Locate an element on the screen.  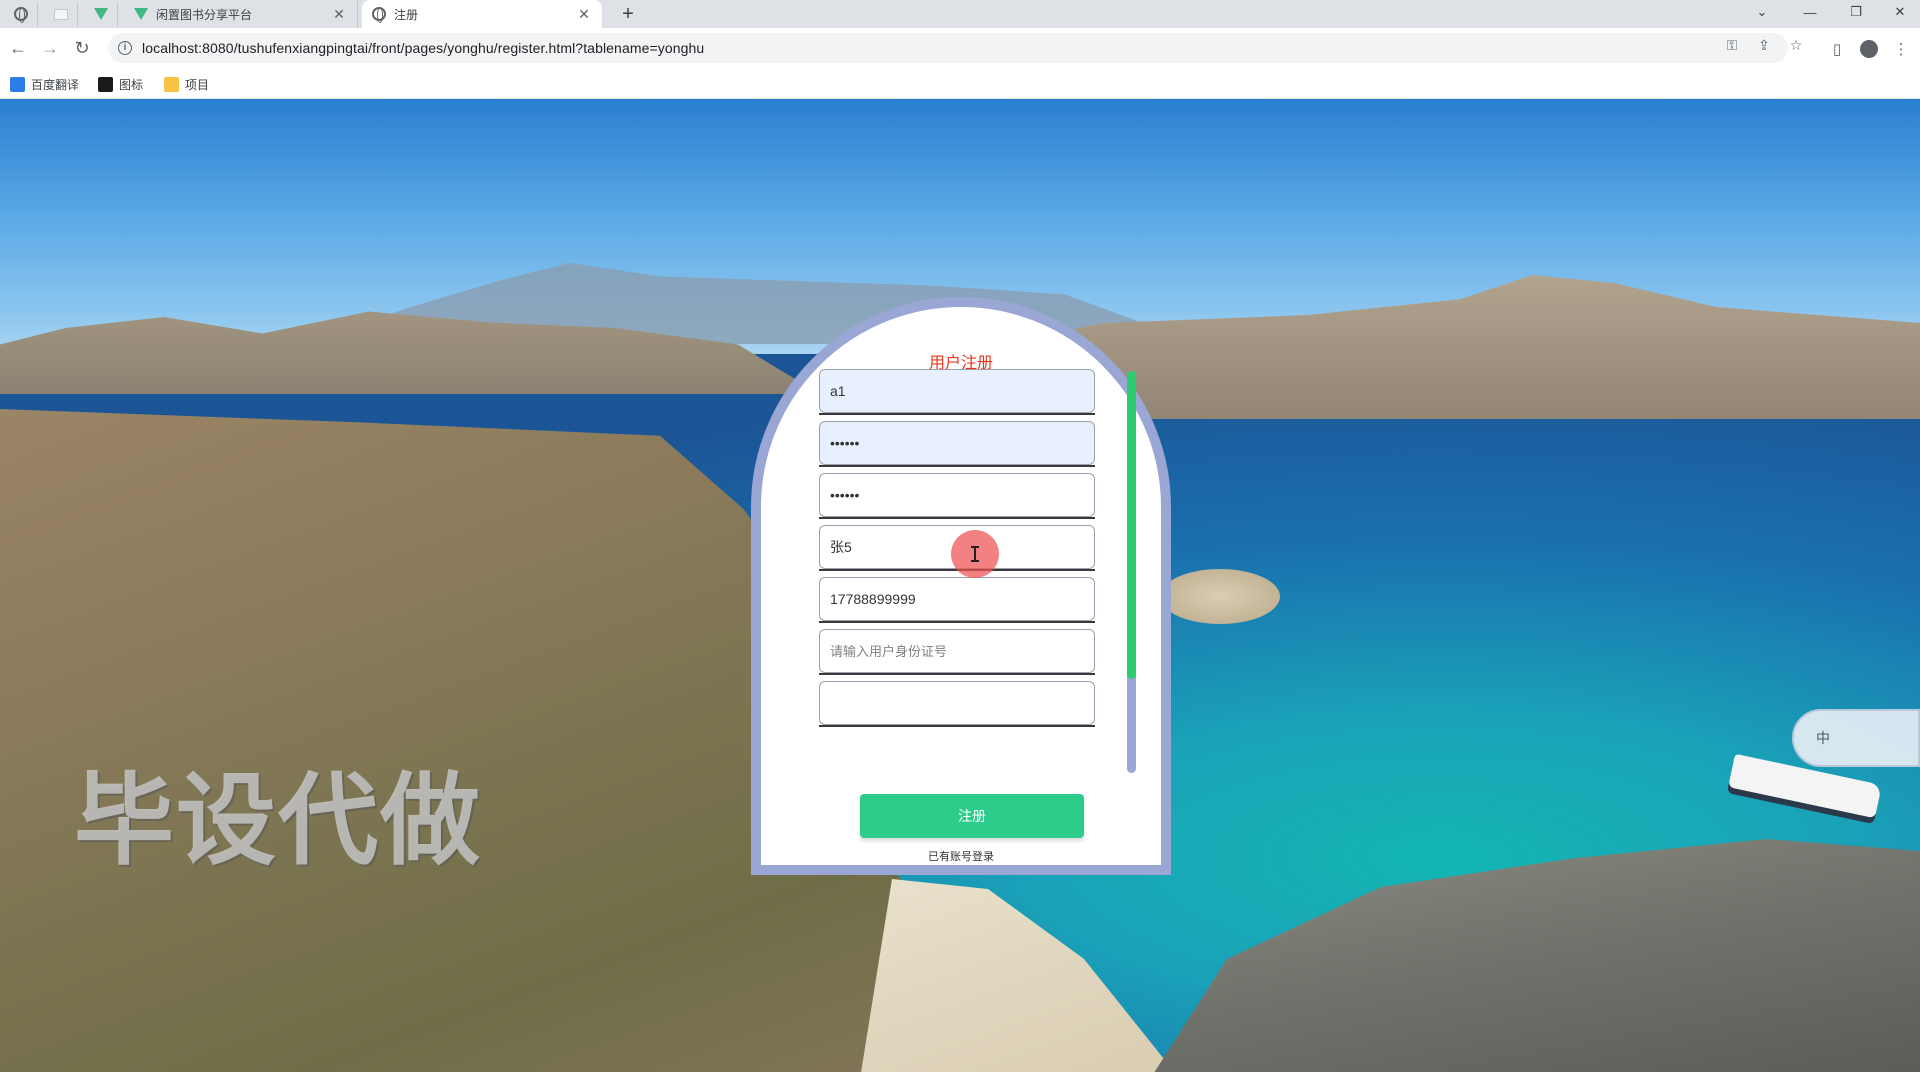
watermark-text: 毕设代做 is located at coordinates (278, 820).